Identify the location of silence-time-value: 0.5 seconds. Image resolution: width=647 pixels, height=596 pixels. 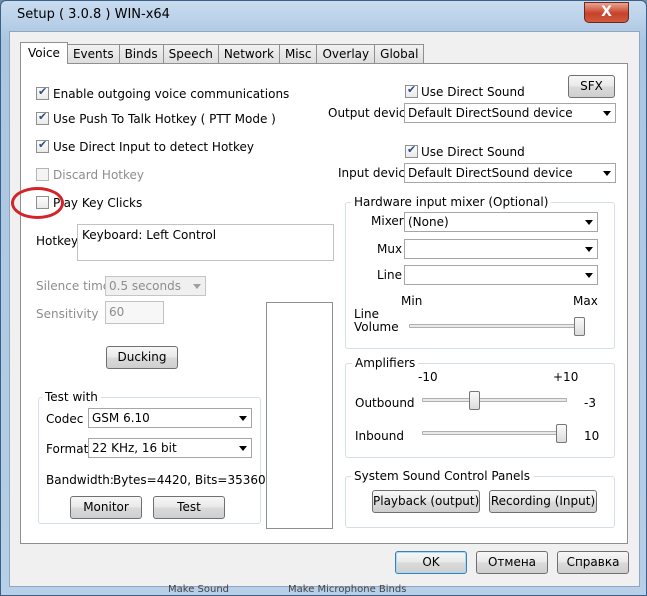
(145, 286).